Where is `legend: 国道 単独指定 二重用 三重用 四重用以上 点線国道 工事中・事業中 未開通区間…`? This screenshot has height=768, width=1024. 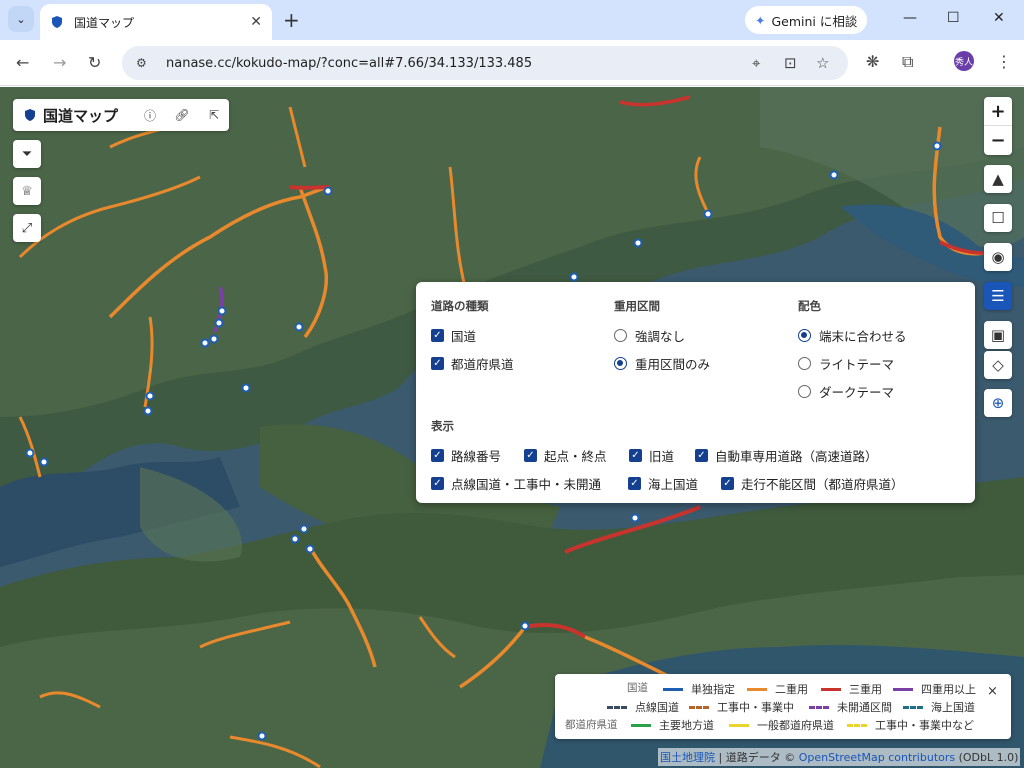 legend: 国道 単独指定 二重用 三重用 四重用以上 点線国道 工事中・事業中 未開通区間… is located at coordinates (783, 706).